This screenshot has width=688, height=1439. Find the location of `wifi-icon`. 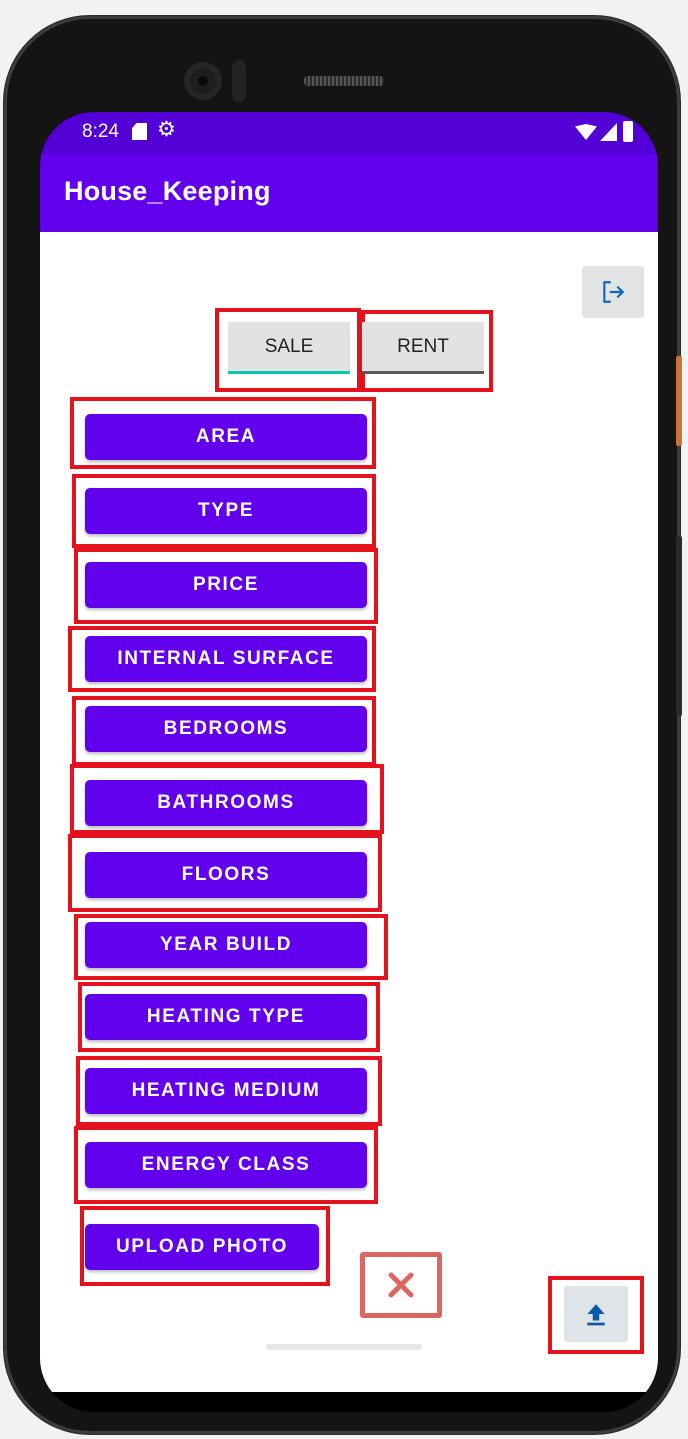

wifi-icon is located at coordinates (586, 132).